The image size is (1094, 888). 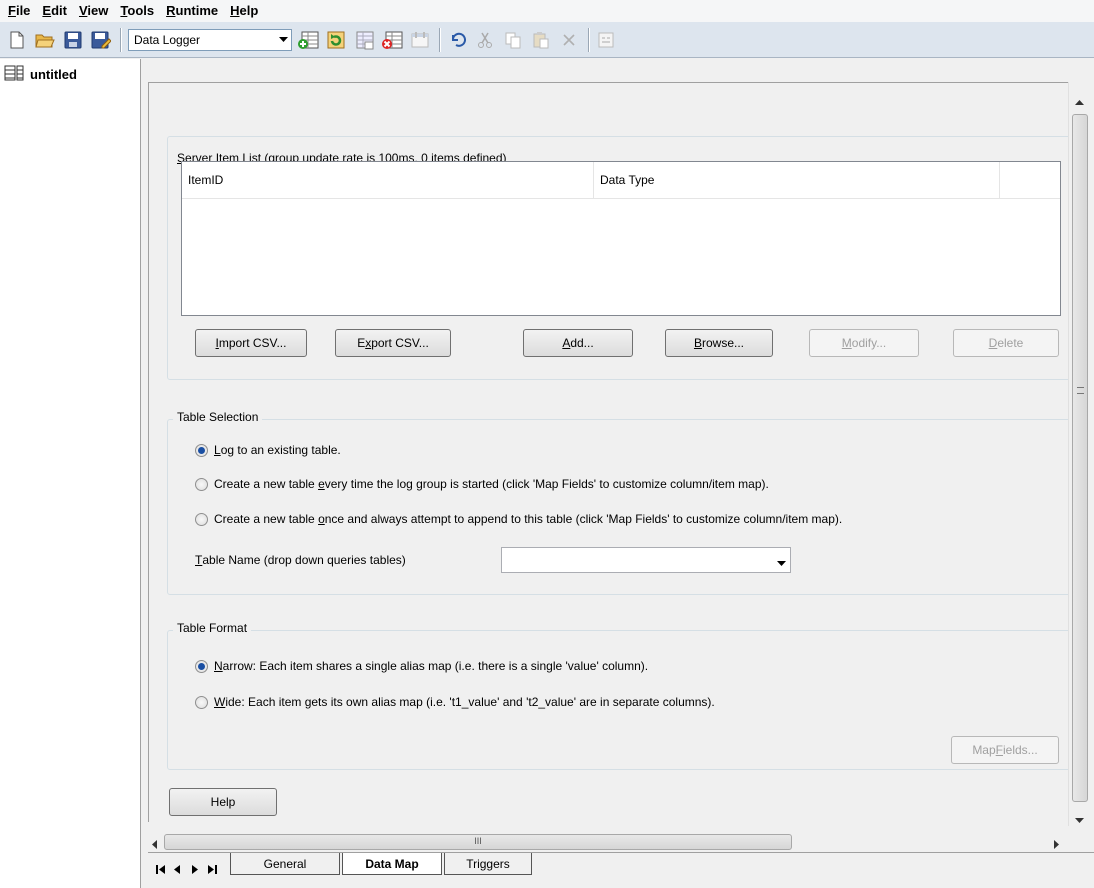 I want to click on tree-node-untitled: untitled, so click(x=70, y=72).